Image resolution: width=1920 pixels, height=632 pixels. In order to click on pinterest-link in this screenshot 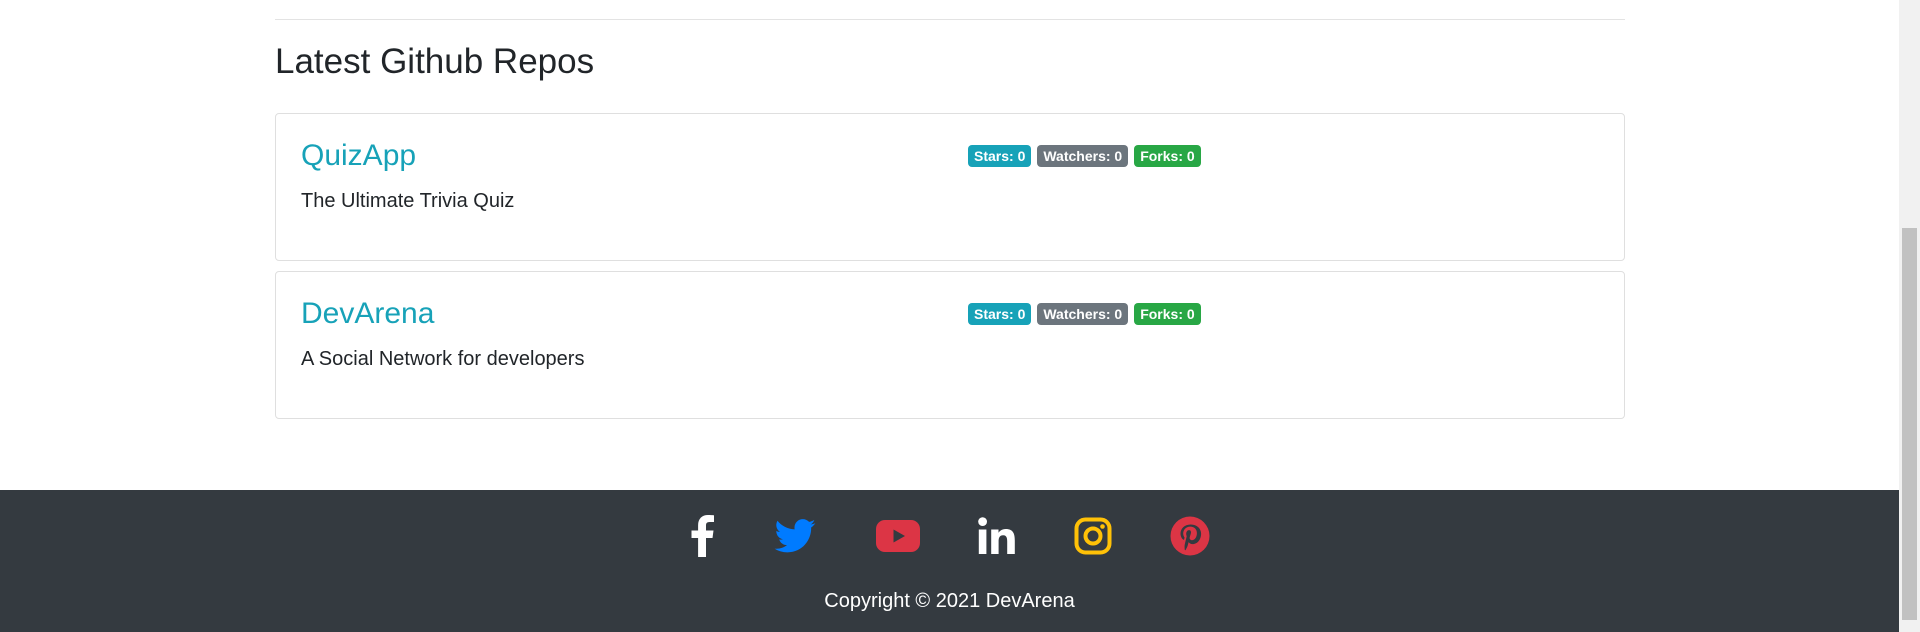, I will do `click(1190, 536)`.